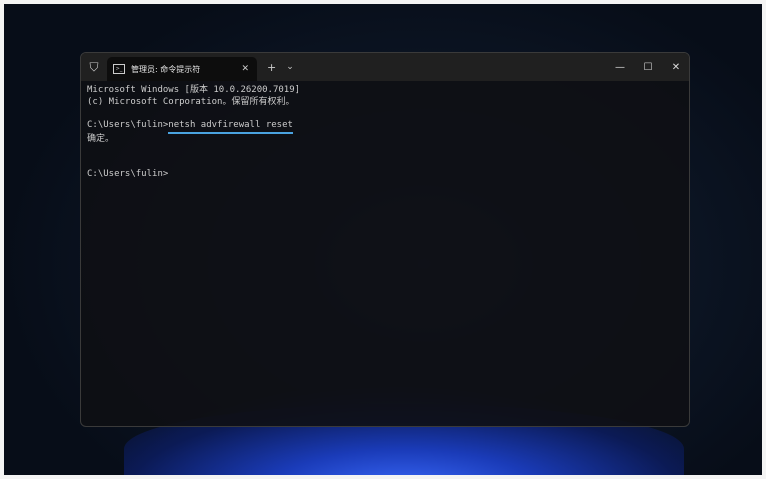 This screenshot has height=479, width=766. What do you see at coordinates (101, 139) in the screenshot?
I see `command-output: 确定。` at bounding box center [101, 139].